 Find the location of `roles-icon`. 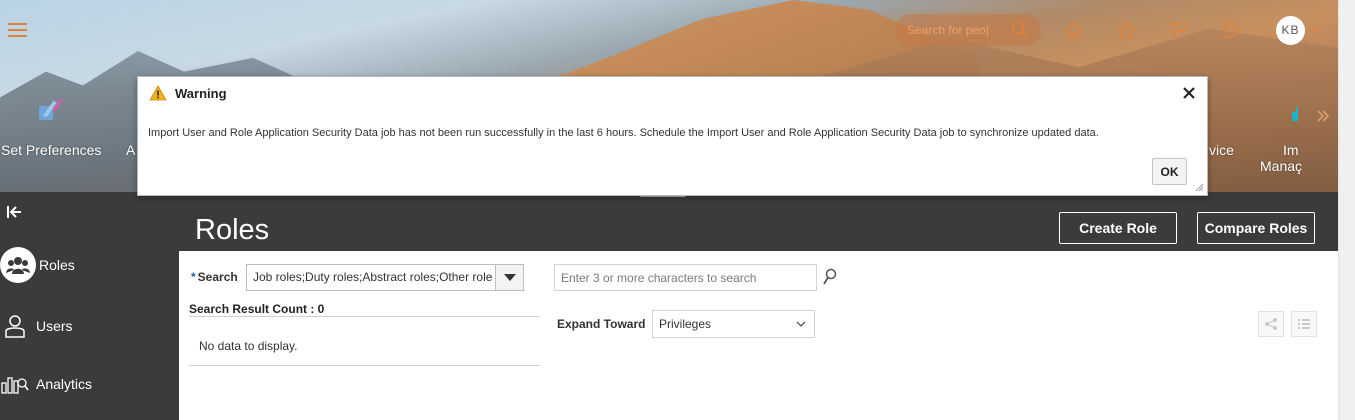

roles-icon is located at coordinates (18, 265).